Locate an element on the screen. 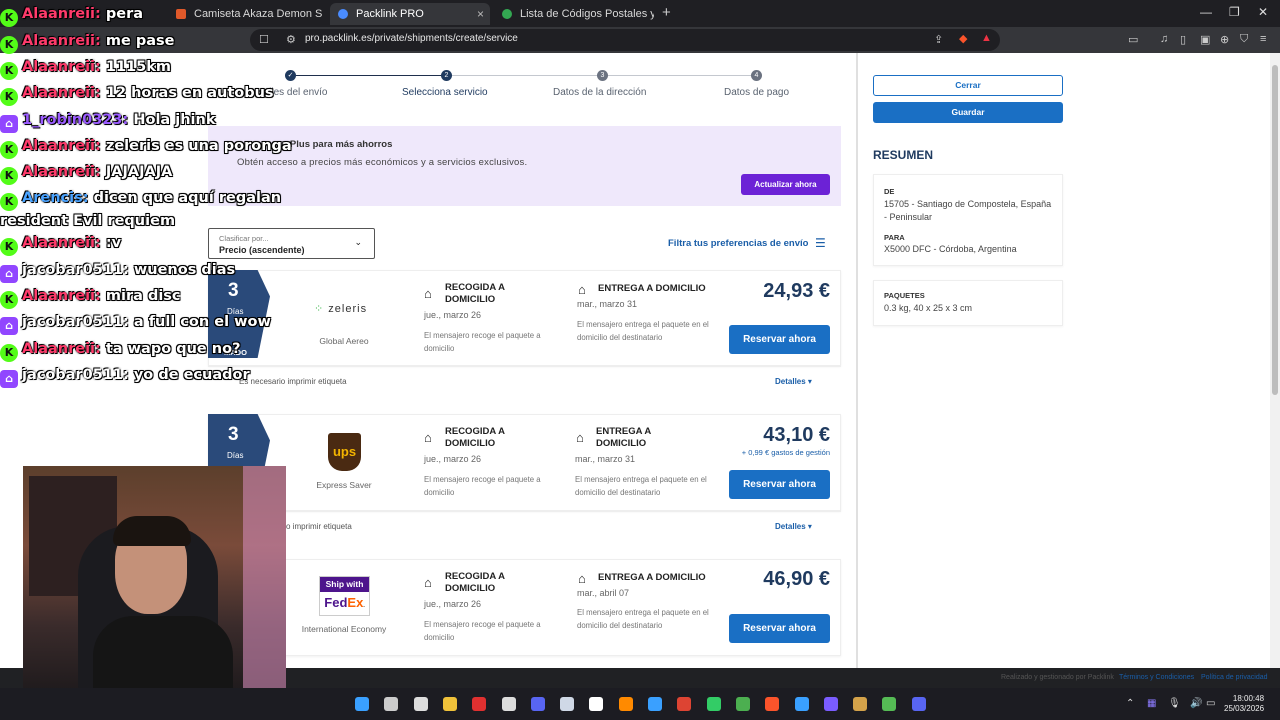 The height and width of the screenshot is (720, 1280). share-icon: ⇪ is located at coordinates (938, 39).